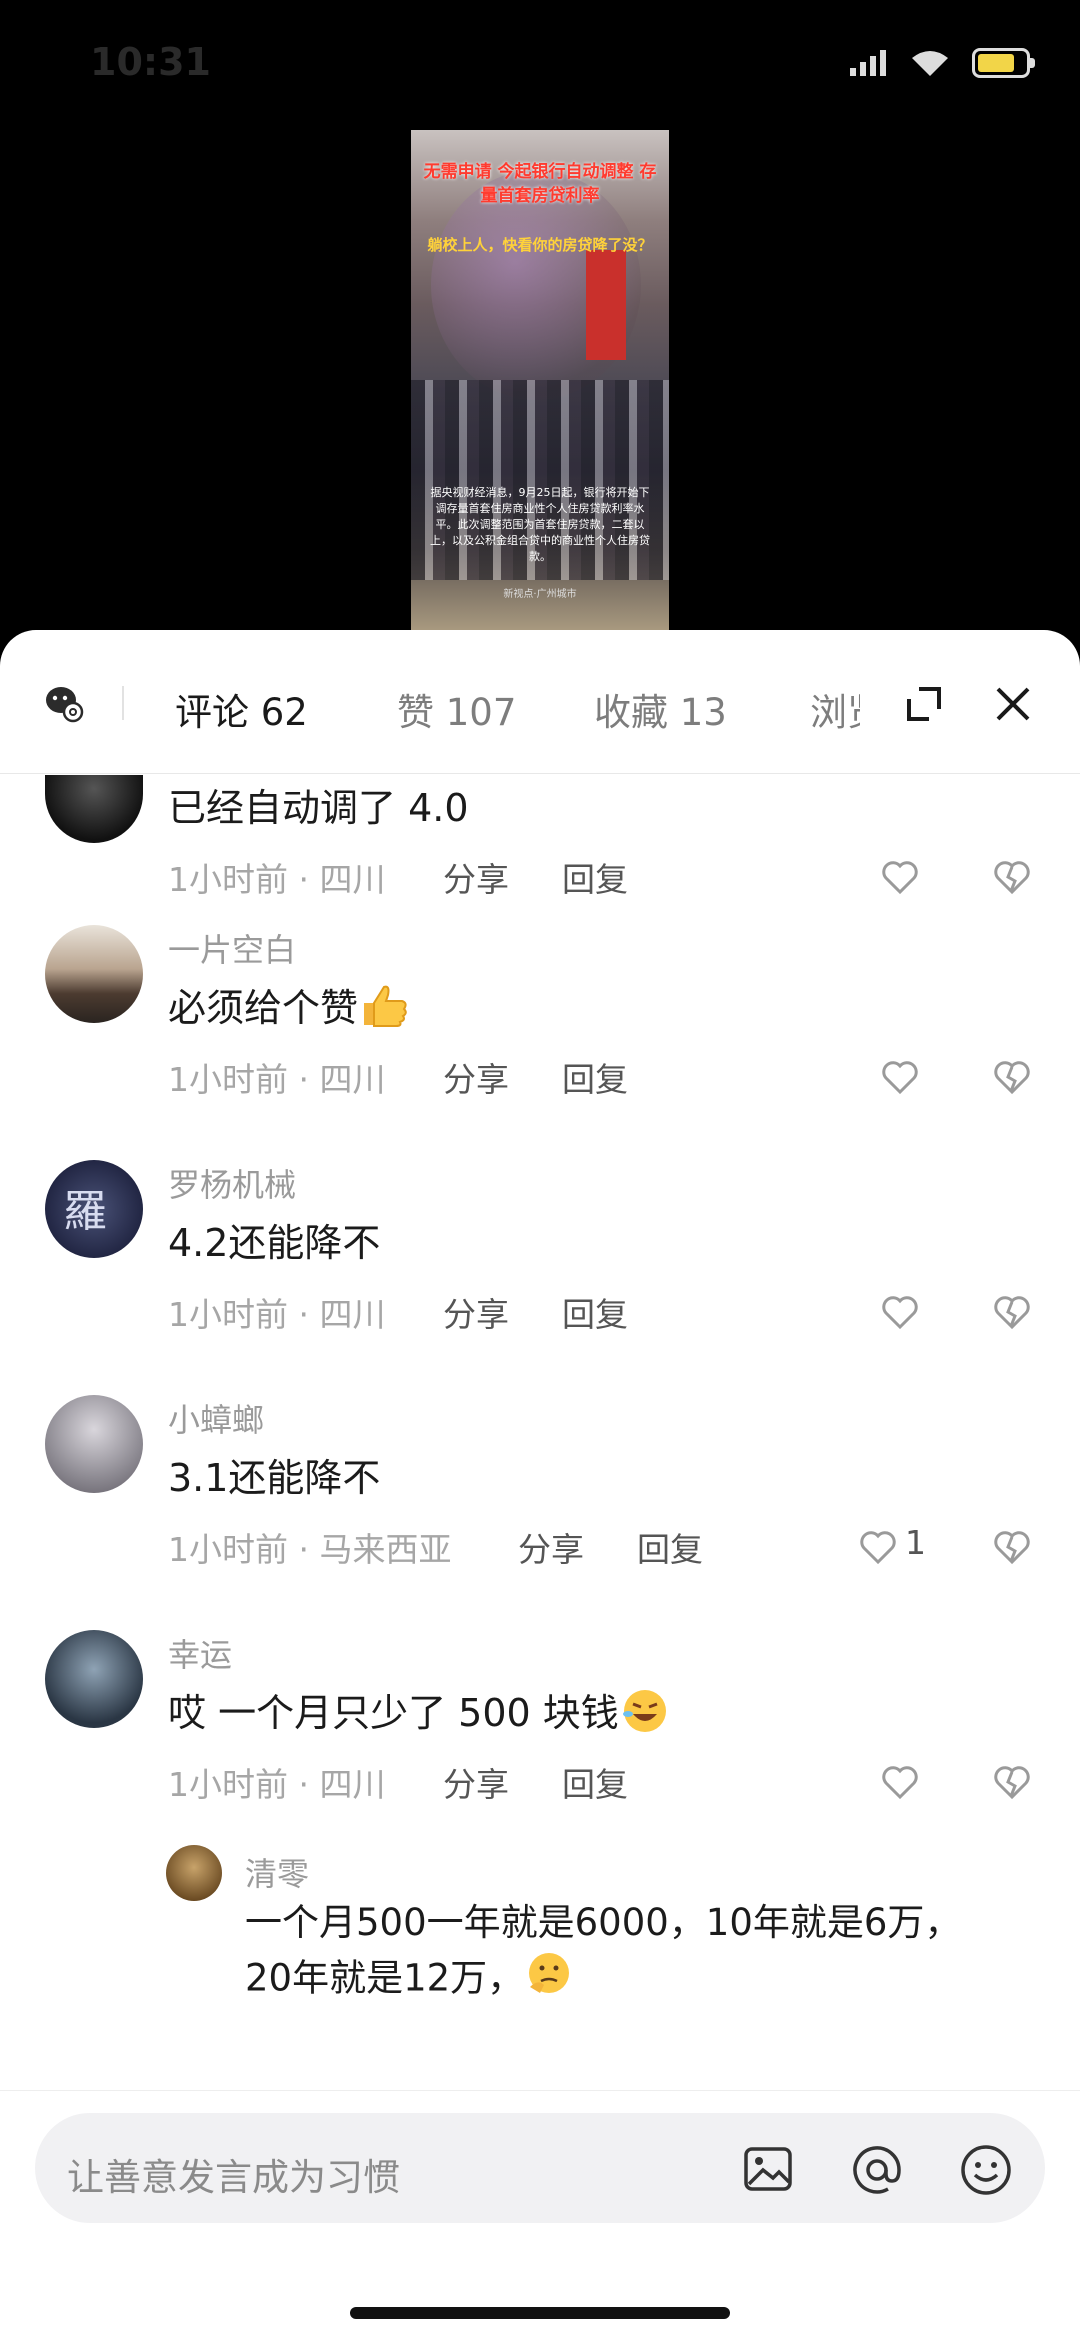 The height and width of the screenshot is (2337, 1080). What do you see at coordinates (768, 2169) in the screenshot?
I see `image-icon` at bounding box center [768, 2169].